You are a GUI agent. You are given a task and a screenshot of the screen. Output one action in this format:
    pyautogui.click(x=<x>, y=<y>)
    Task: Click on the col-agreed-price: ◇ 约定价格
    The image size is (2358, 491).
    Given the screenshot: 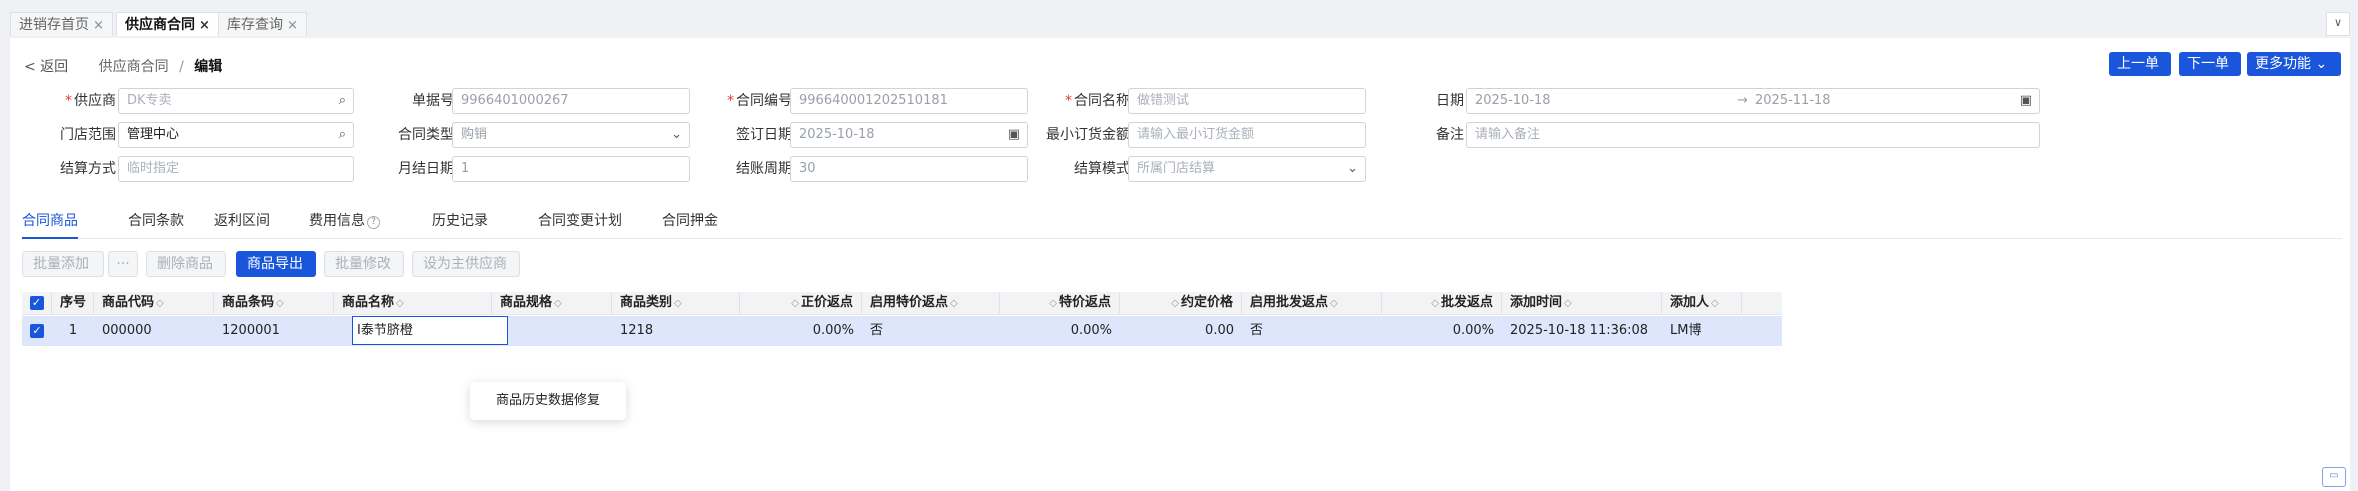 What is the action you would take?
    pyautogui.click(x=1181, y=303)
    